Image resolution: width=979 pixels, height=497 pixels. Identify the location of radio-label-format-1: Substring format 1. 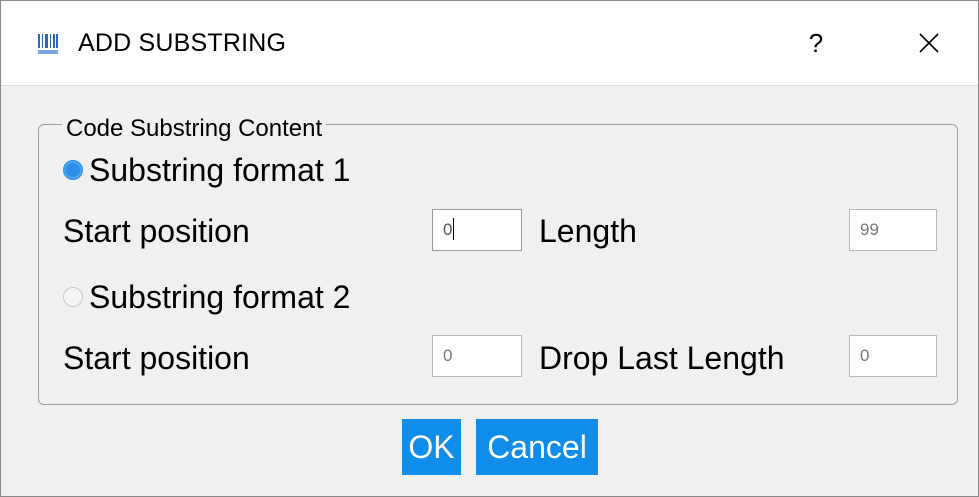
(220, 170).